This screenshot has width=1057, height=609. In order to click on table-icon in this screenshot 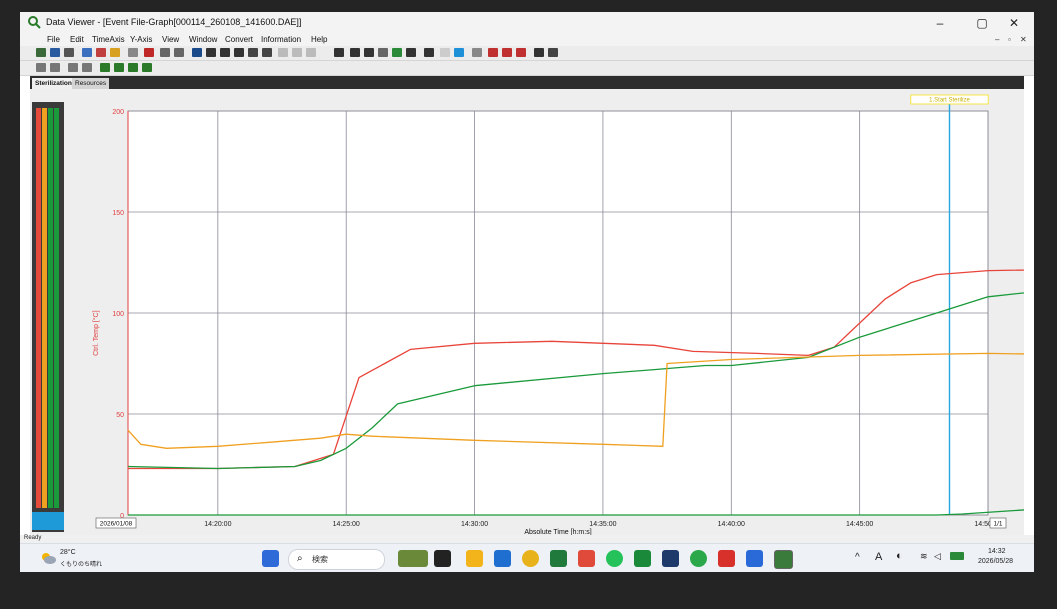, I will do `click(283, 52)`.